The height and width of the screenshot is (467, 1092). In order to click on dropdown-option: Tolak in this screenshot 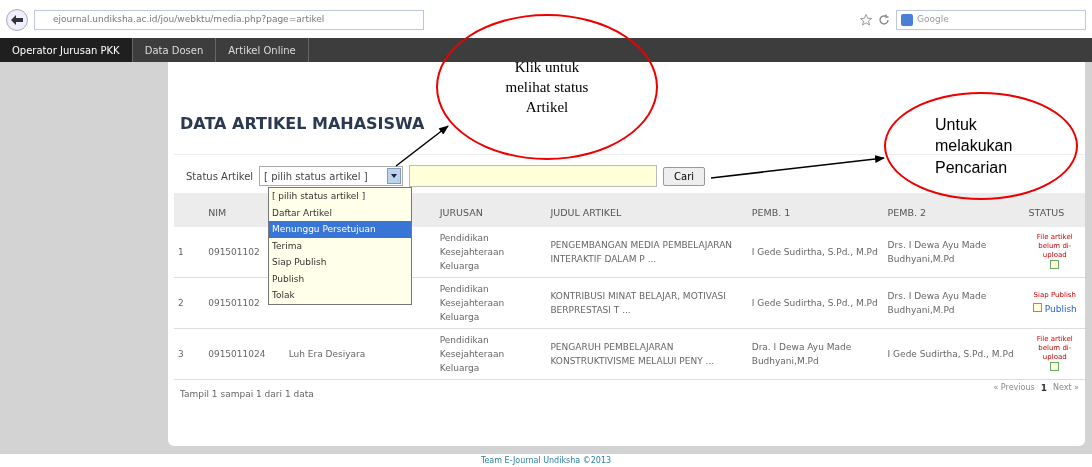, I will do `click(340, 295)`.